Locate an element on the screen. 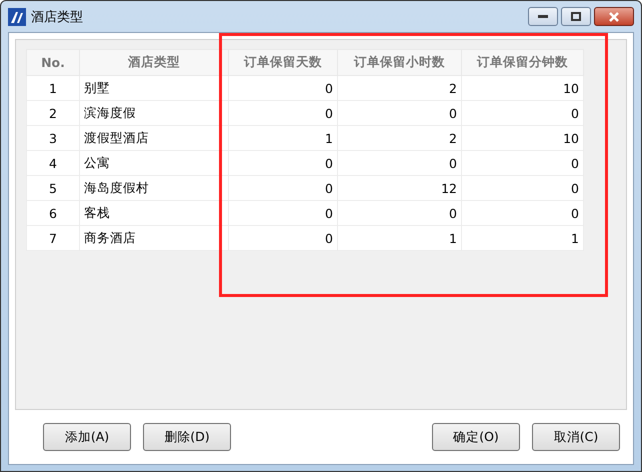 This screenshot has height=472, width=642. minimize-icon is located at coordinates (543, 16).